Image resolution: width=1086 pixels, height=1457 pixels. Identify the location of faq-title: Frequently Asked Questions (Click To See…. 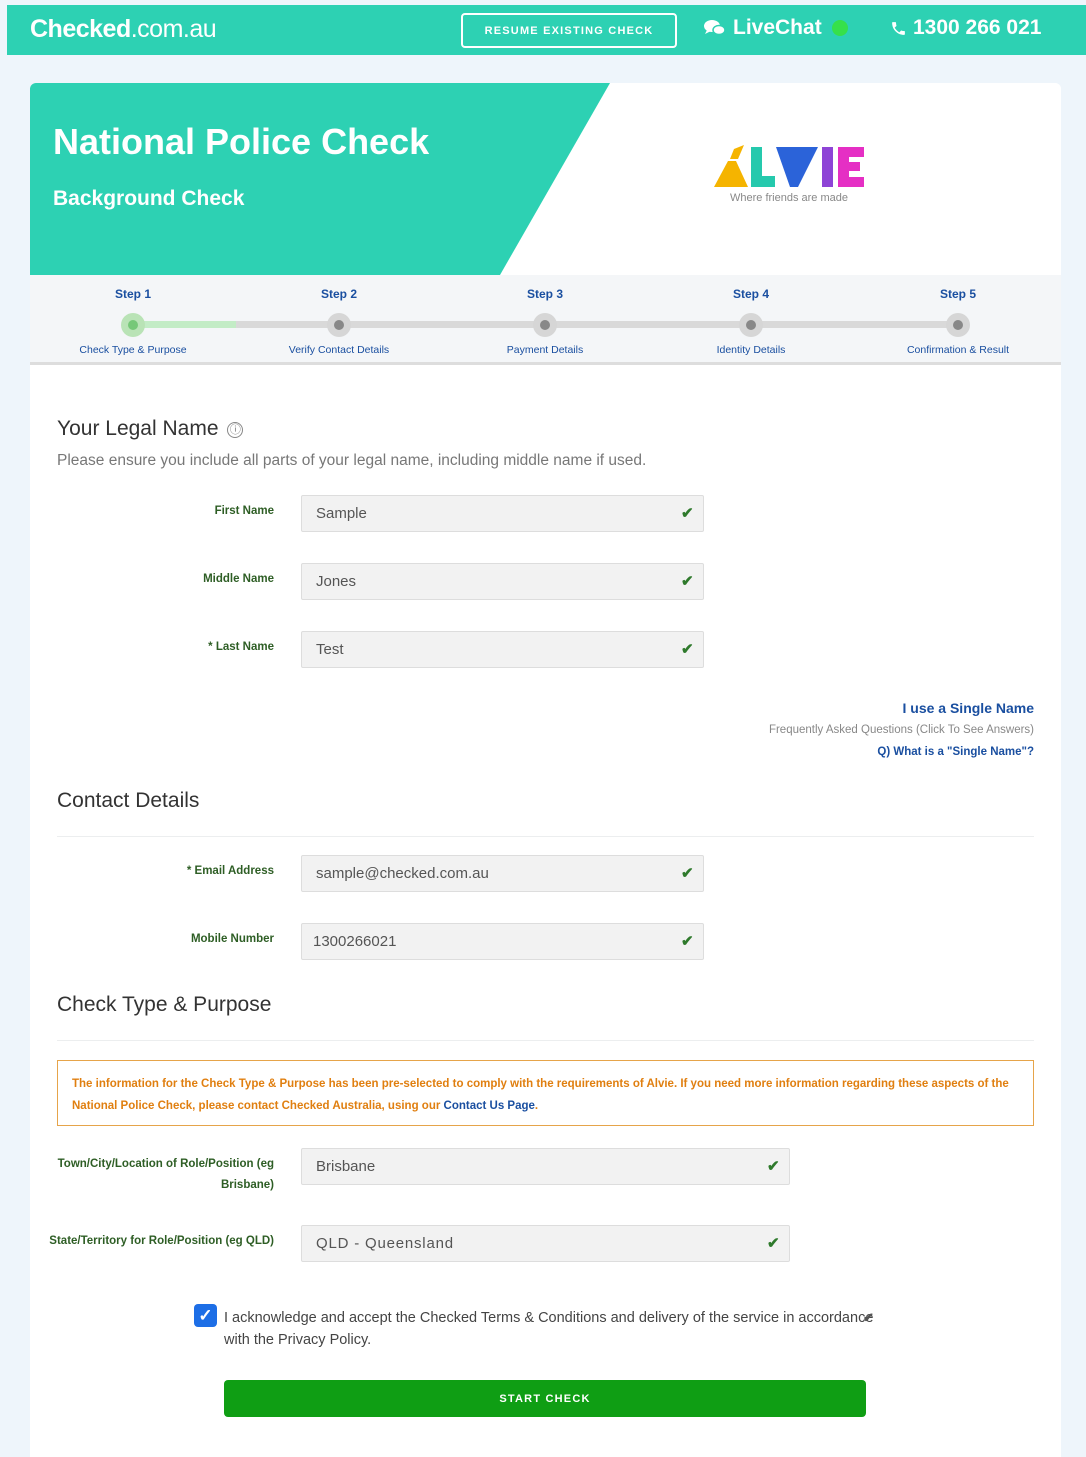
(901, 730).